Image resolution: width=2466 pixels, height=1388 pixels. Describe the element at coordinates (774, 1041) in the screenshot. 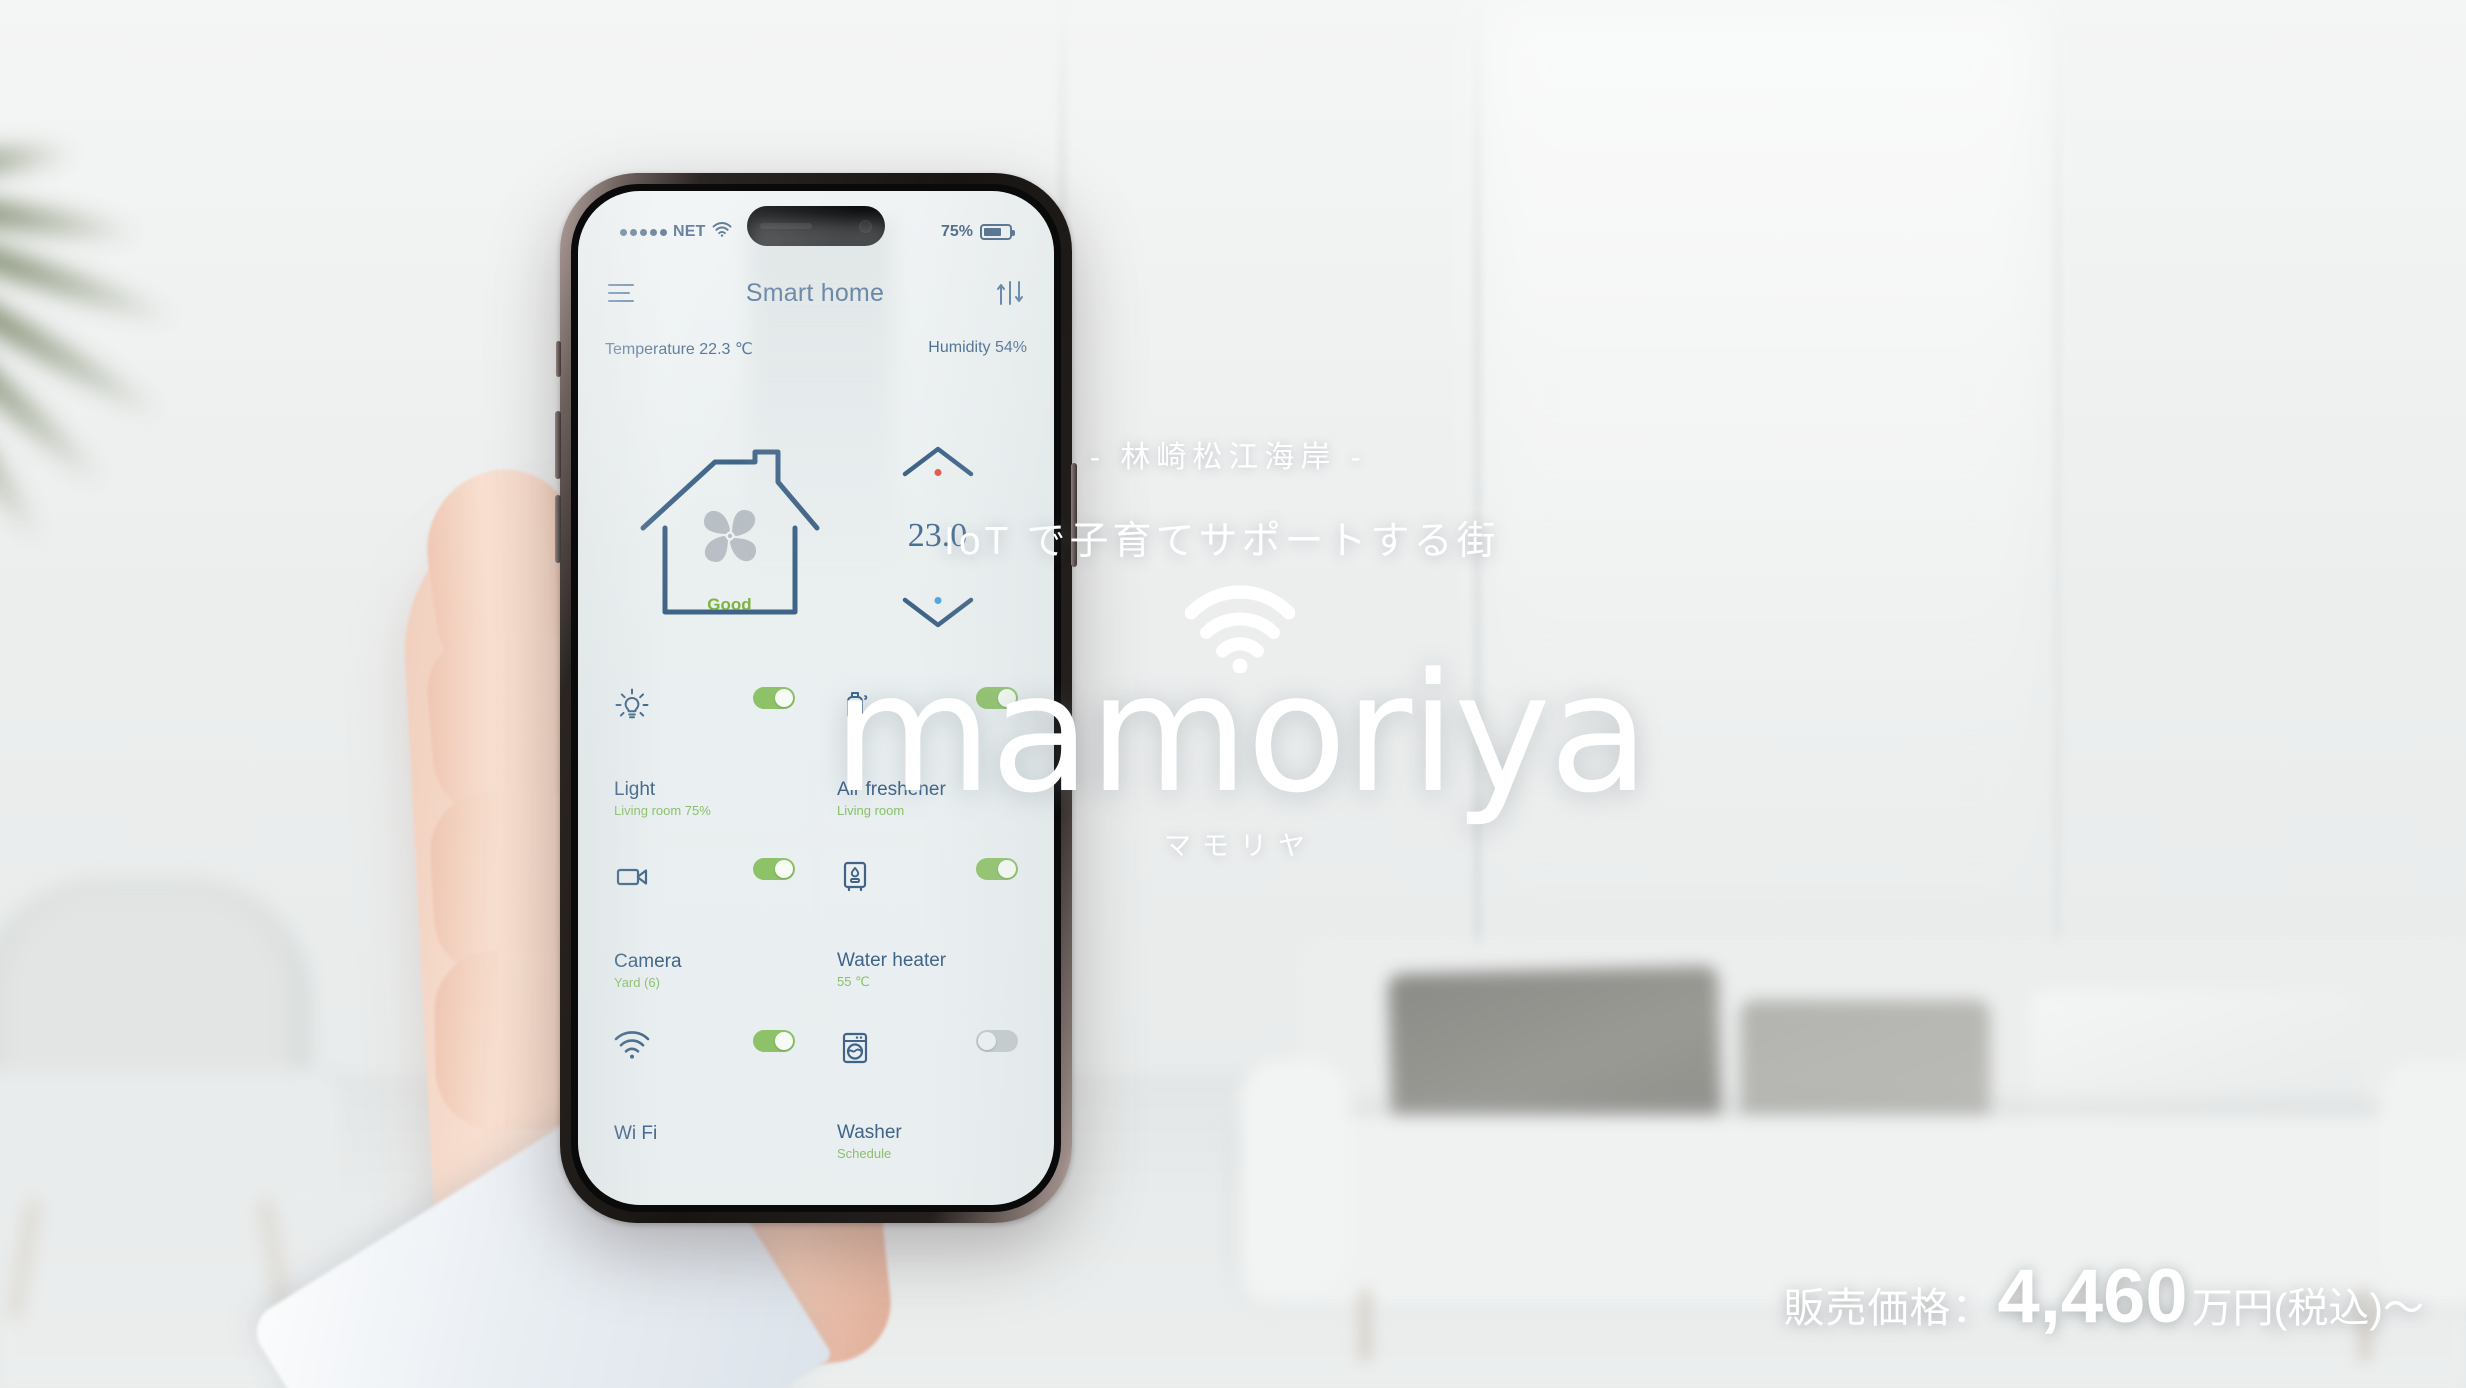

I see `device-toggle-wifi` at that location.